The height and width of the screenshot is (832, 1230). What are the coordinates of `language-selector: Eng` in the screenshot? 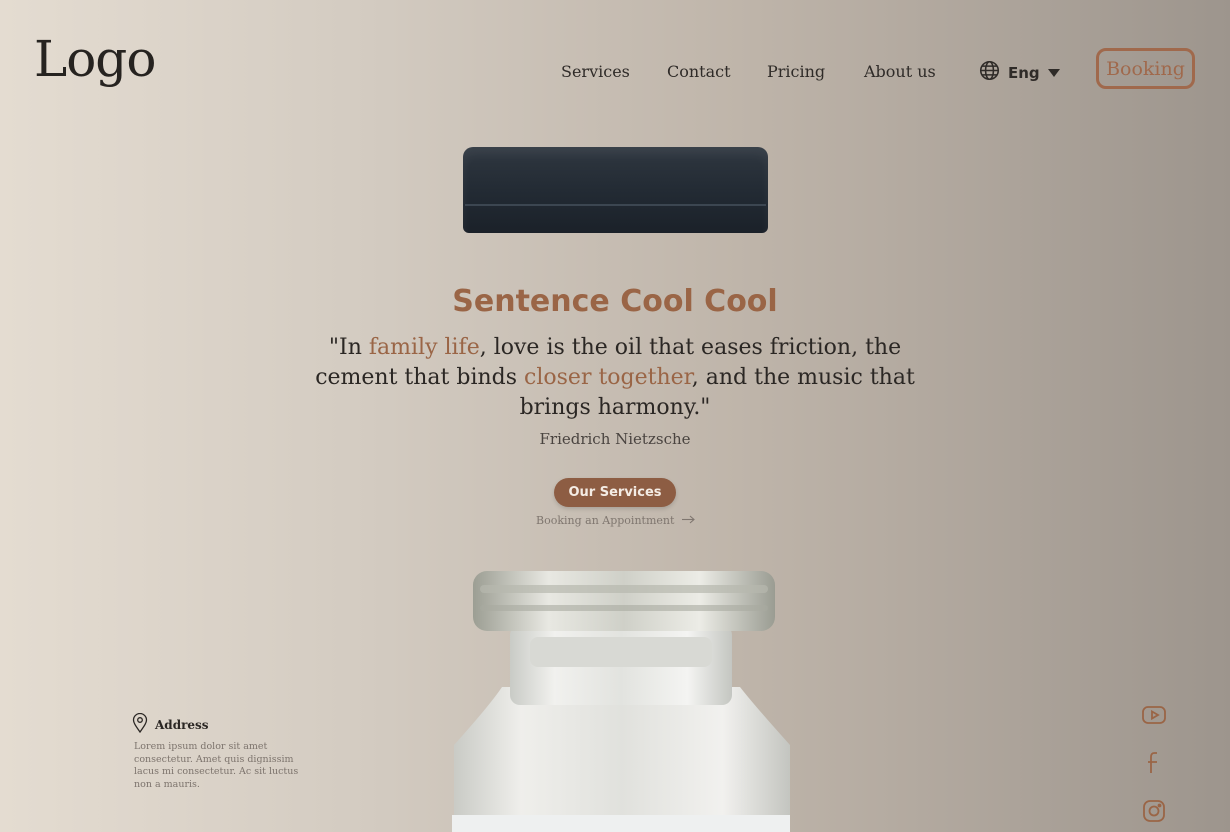 It's located at (1019, 72).